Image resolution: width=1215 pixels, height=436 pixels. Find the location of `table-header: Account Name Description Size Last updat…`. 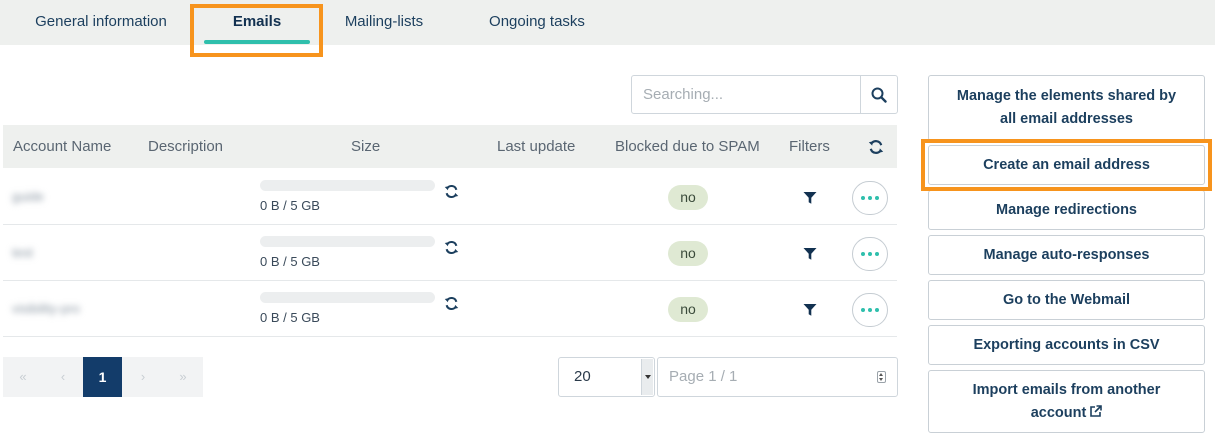

table-header: Account Name Description Size Last updat… is located at coordinates (450, 146).